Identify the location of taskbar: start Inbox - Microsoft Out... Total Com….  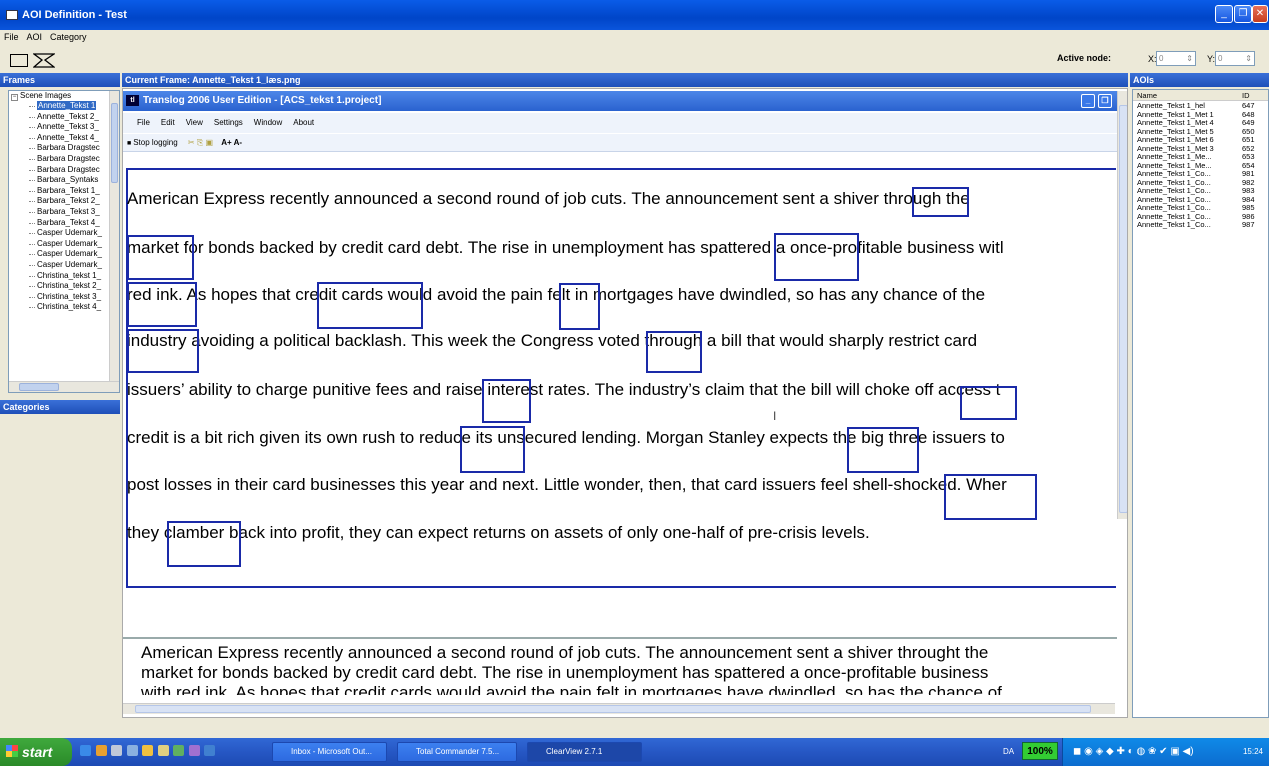
(634, 752).